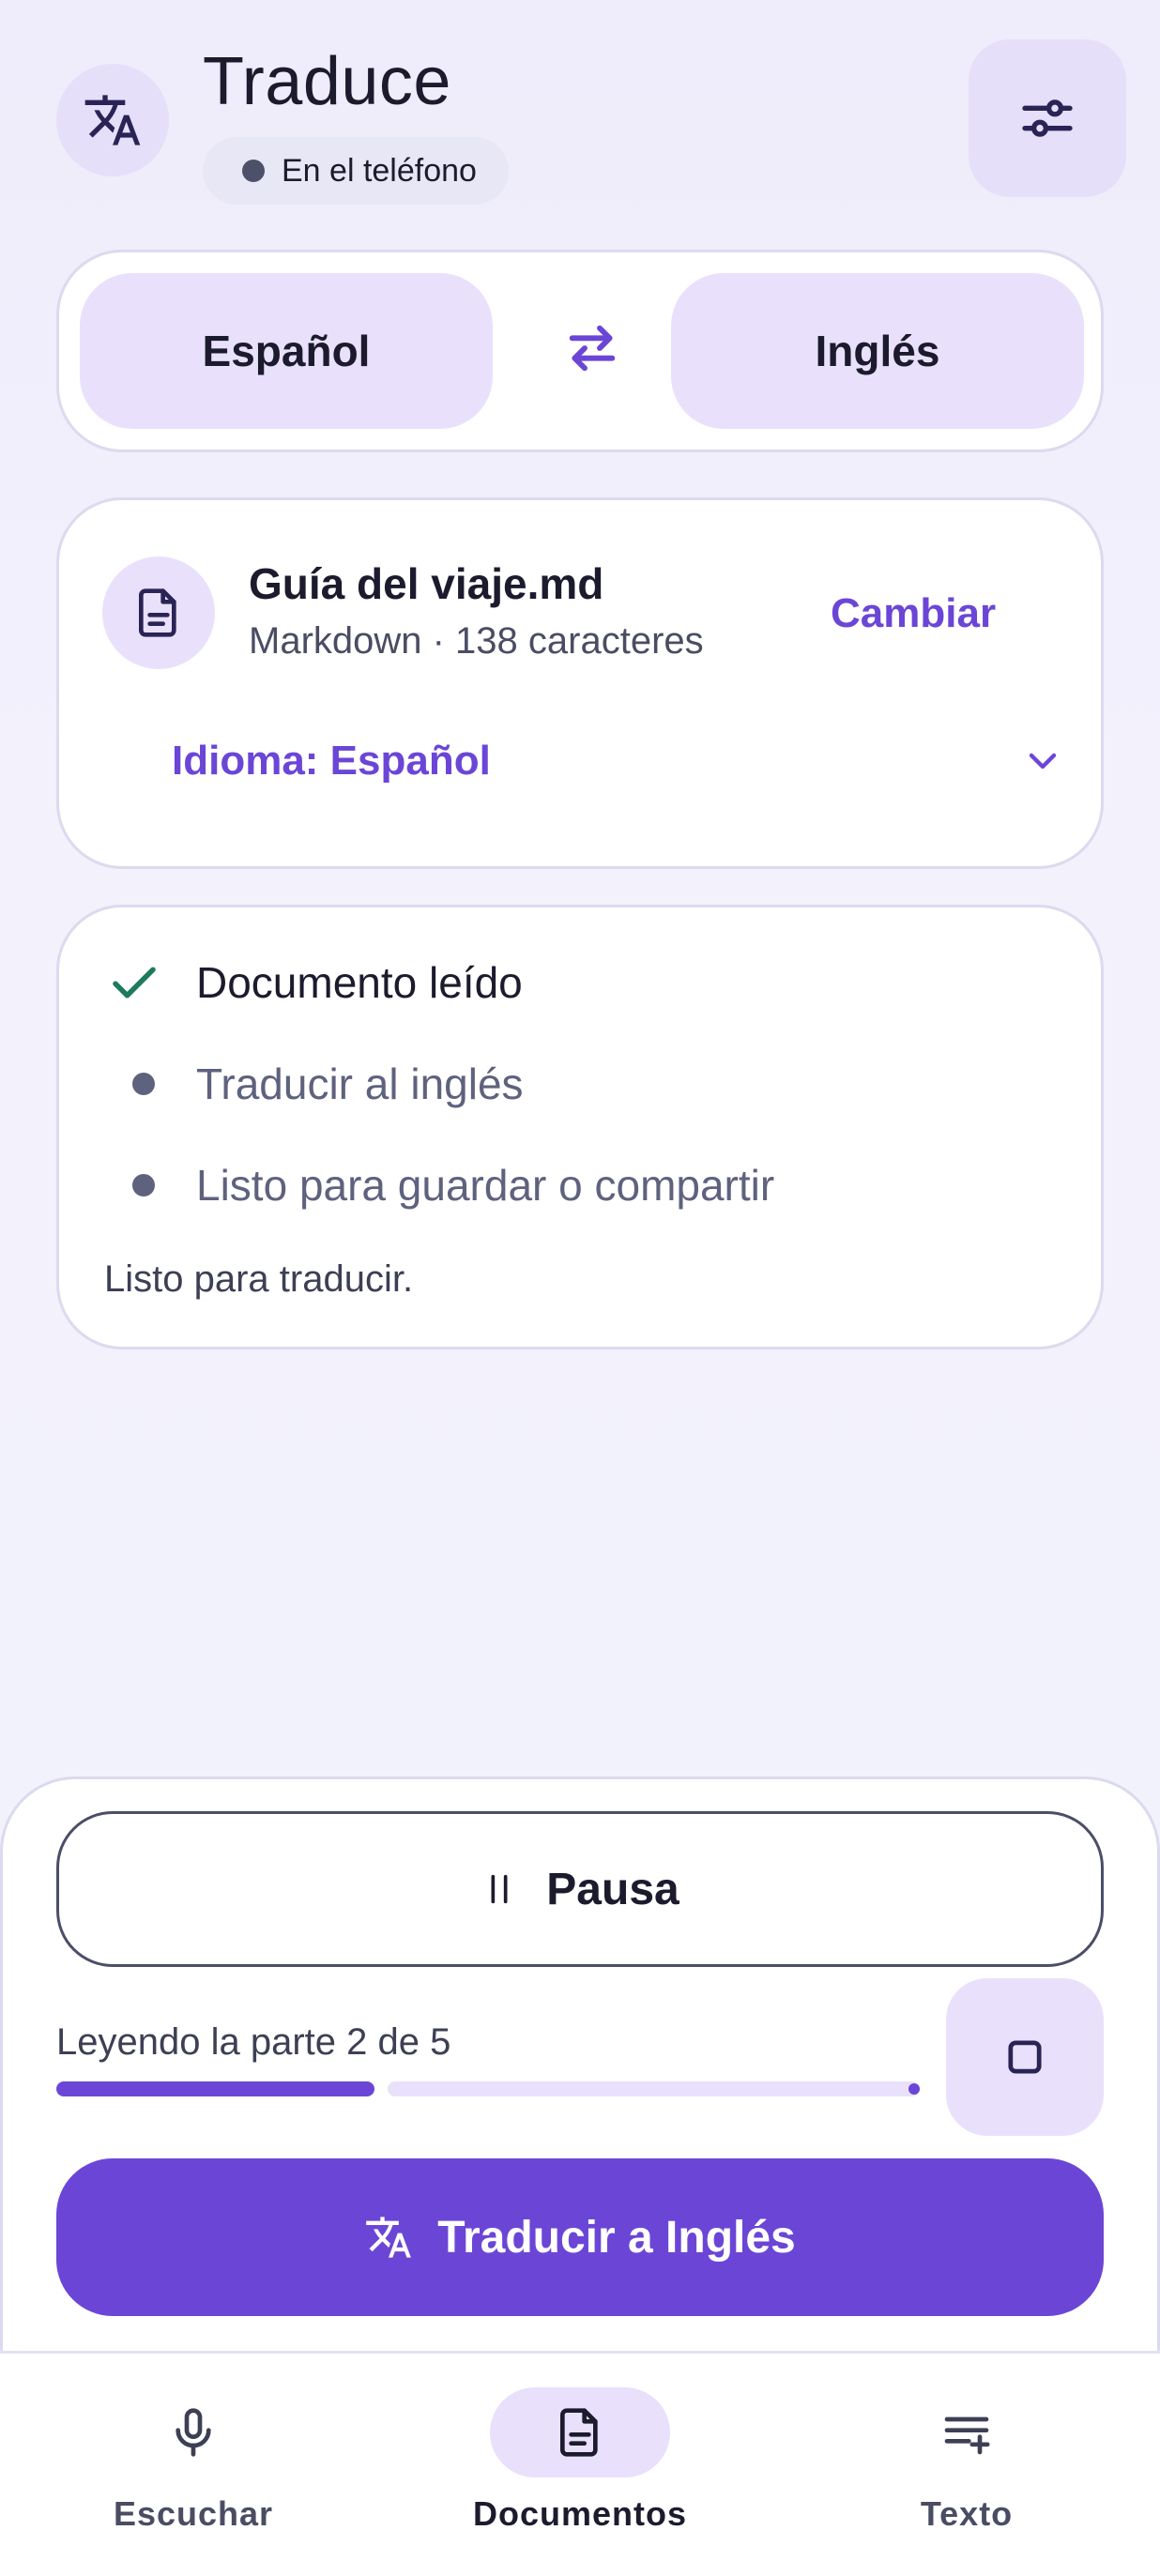  I want to click on translate-button: Traducir a Inglés, so click(580, 2237).